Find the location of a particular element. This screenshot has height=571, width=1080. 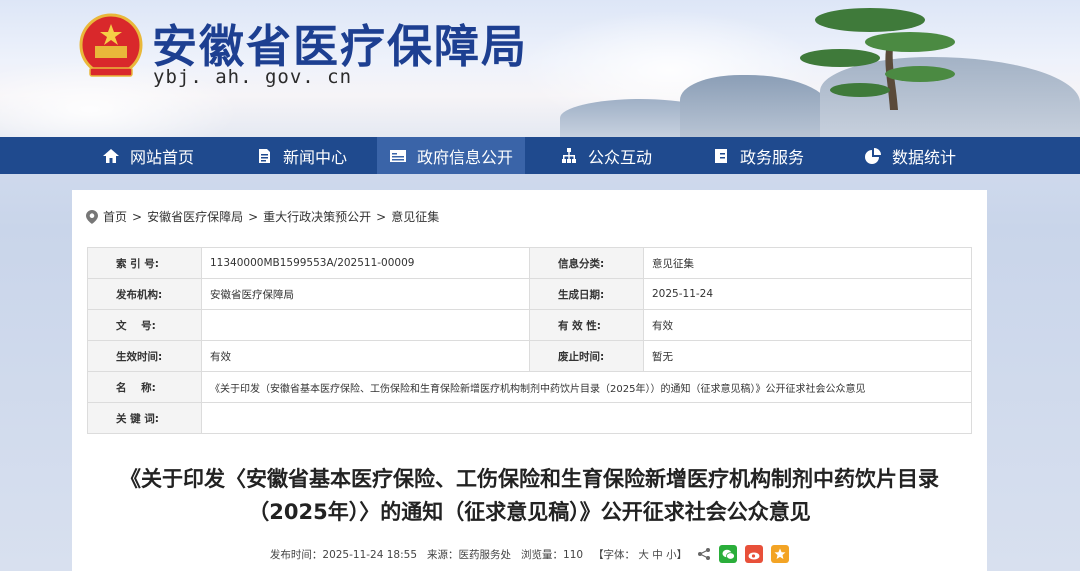

font-large-button: 大 is located at coordinates (643, 555).